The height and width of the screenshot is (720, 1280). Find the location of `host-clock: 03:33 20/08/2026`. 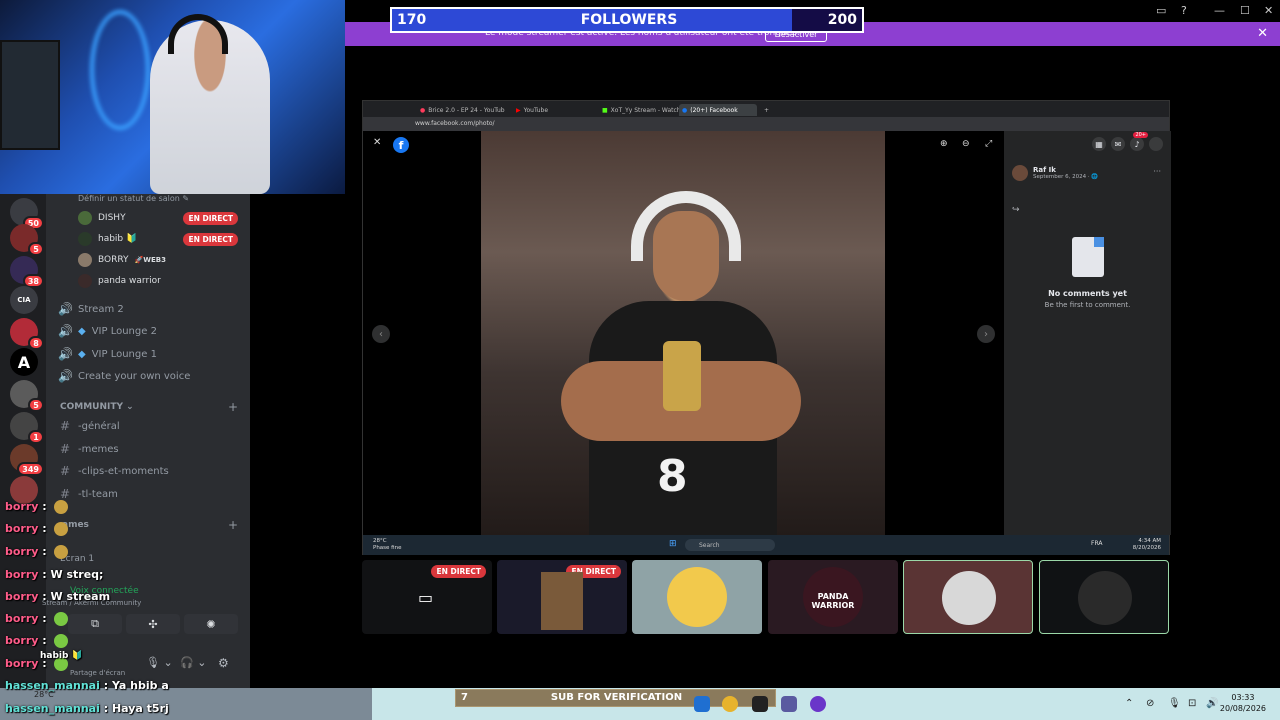

host-clock: 03:33 20/08/2026 is located at coordinates (1243, 703).